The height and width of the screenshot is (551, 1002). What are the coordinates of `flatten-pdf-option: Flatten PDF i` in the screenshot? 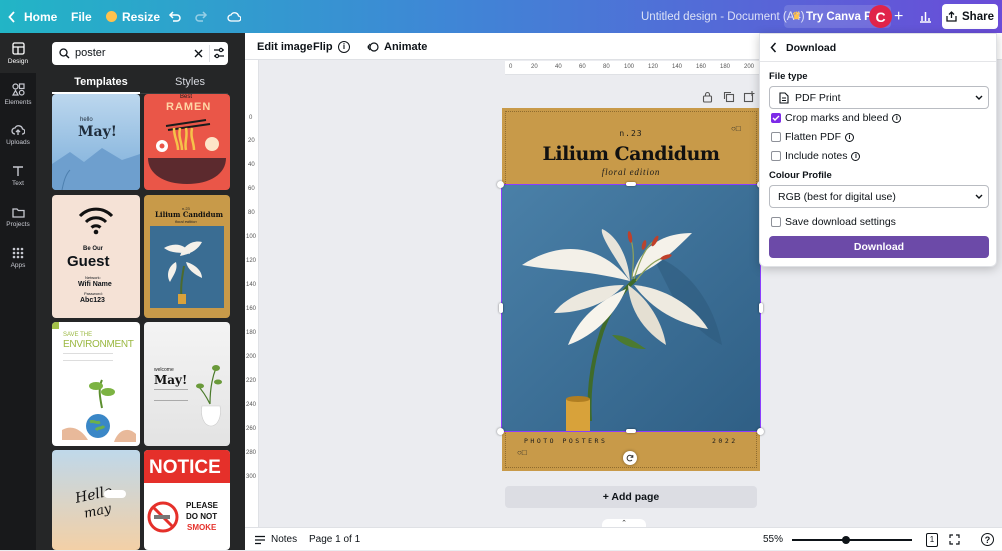 It's located at (820, 137).